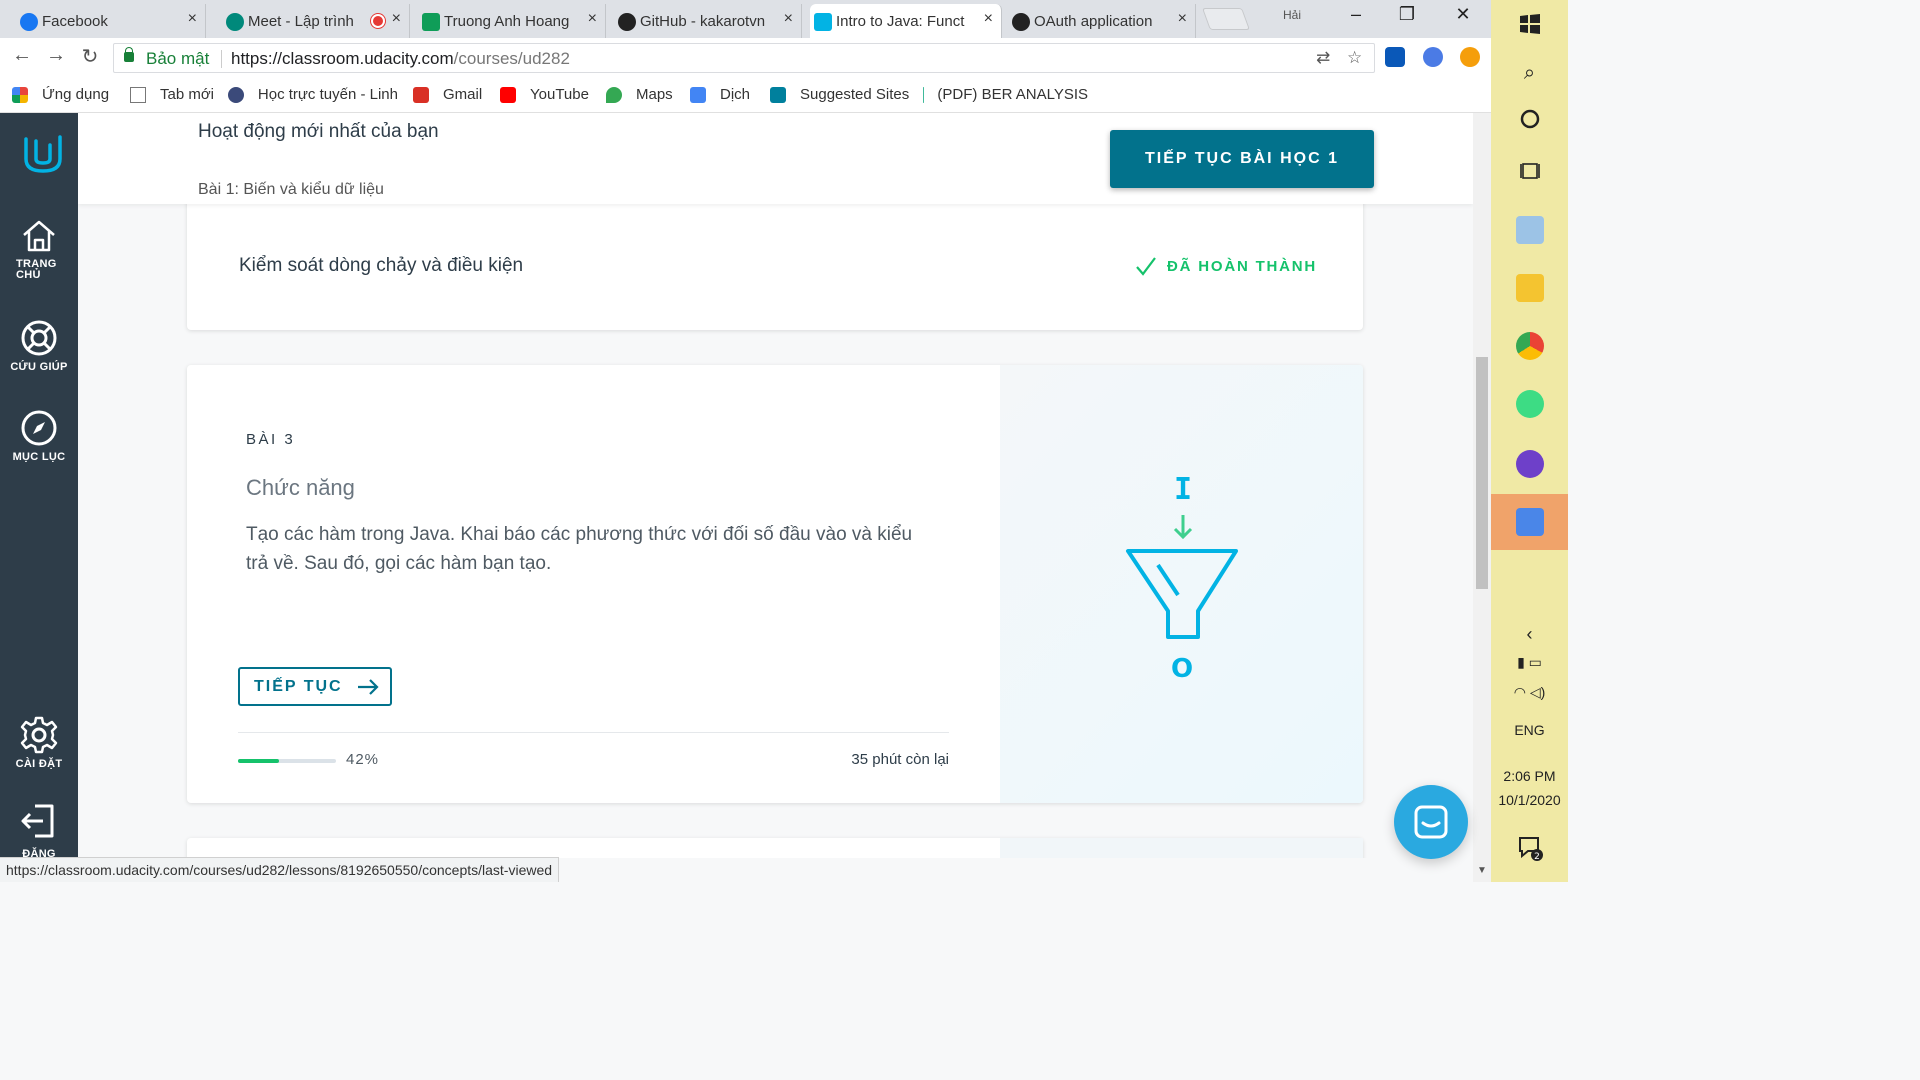 This screenshot has height=1080, width=1920. I want to click on windows-start-icon, so click(1529, 26).